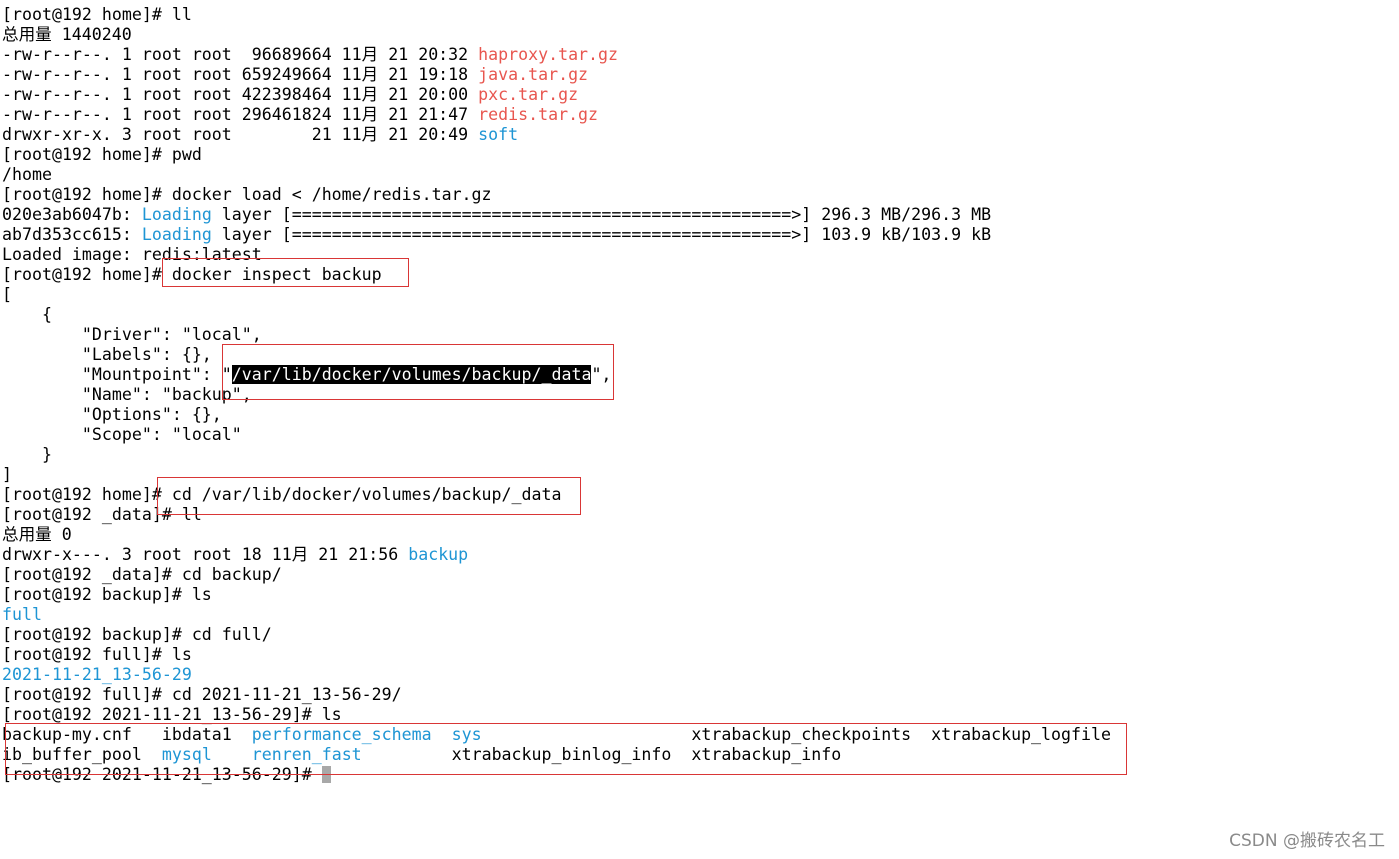 The image size is (1399, 859). I want to click on file-name: backup-my.cnf, so click(82, 734).